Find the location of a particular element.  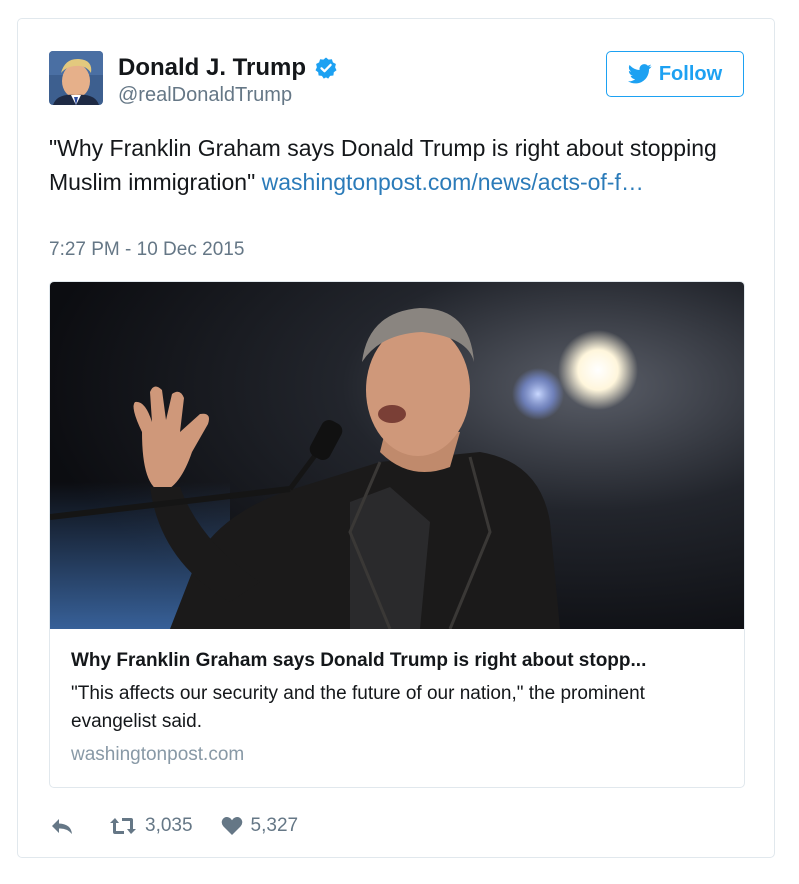

tweet-actions: 3,035 5,327 is located at coordinates (173, 826).